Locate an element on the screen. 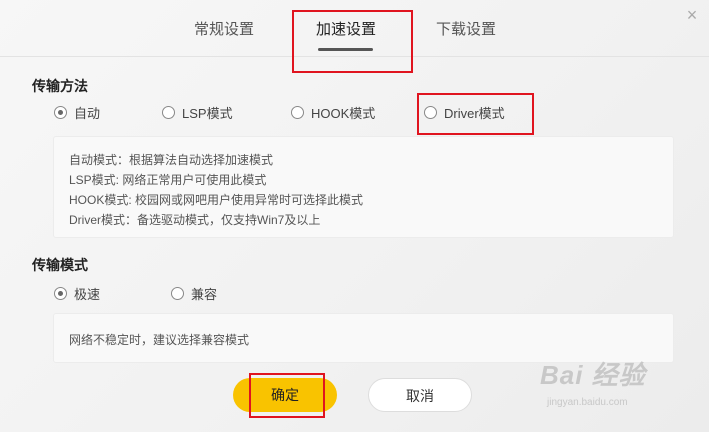 The image size is (709, 432). description-mode: 网络不稳定时，建议选择兼容模式 is located at coordinates (159, 340).